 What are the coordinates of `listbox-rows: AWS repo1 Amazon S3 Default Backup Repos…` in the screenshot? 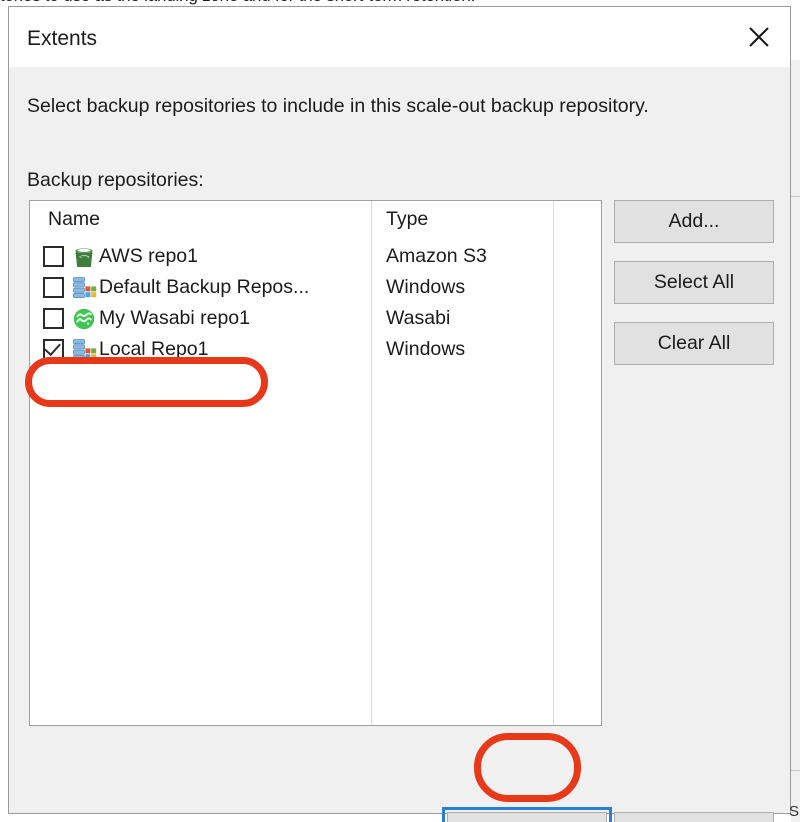 It's located at (315, 303).